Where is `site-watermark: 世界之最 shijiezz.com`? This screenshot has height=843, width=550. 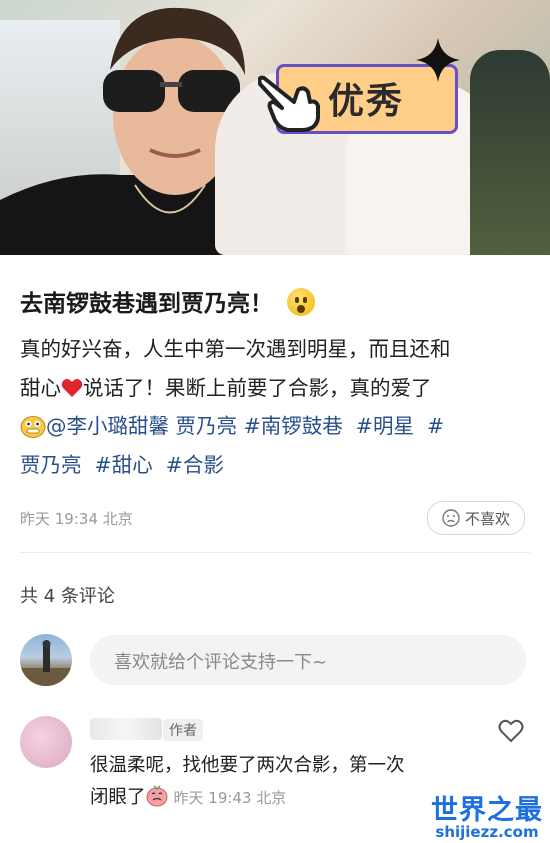
site-watermark: 世界之最 shijiezz.com is located at coordinates (487, 814).